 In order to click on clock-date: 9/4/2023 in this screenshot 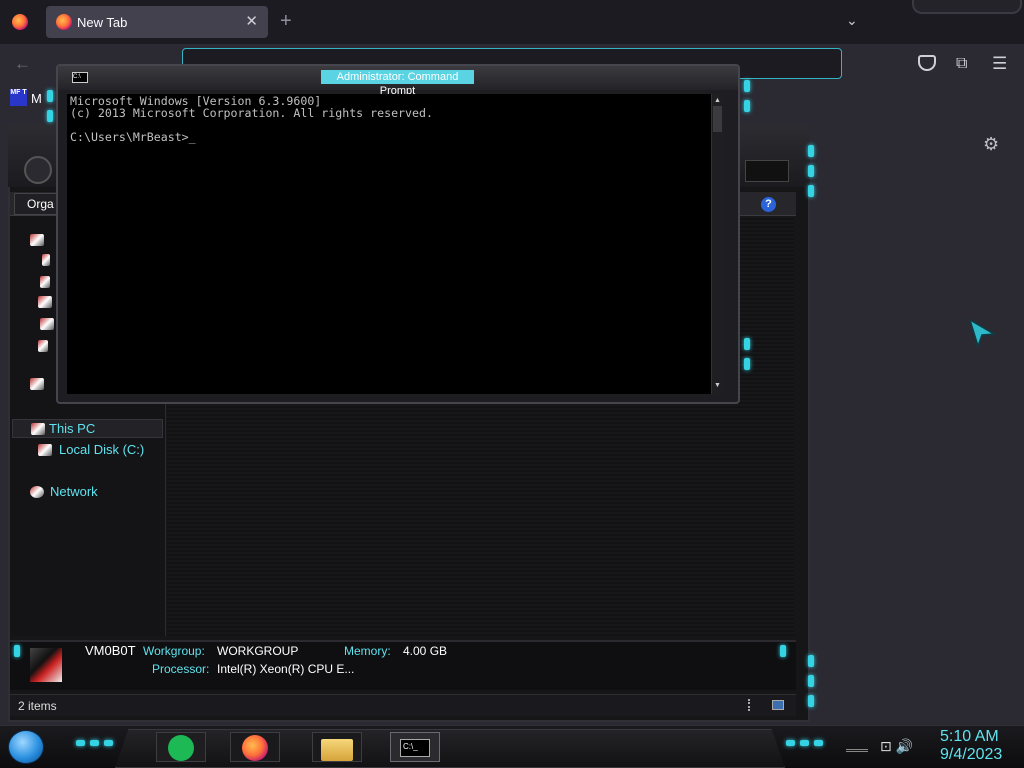, I will do `click(971, 755)`.